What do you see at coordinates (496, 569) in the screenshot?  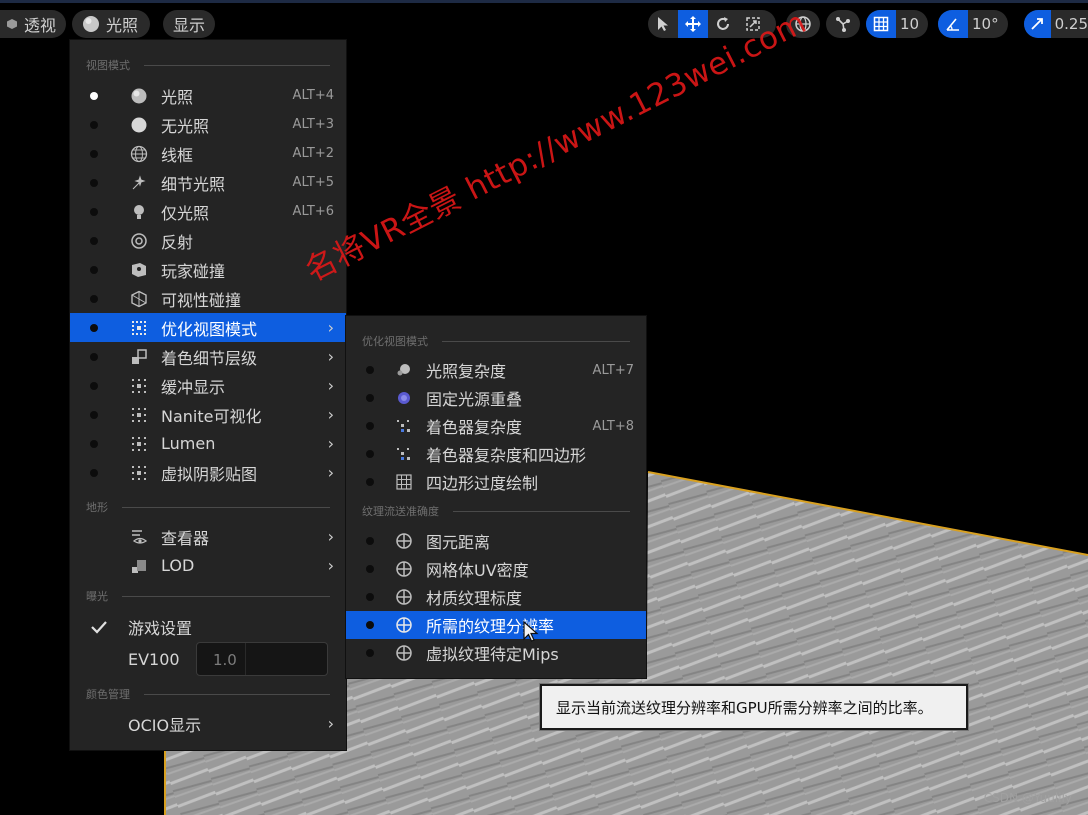 I see `submenu-item-mesh-uv-density: 网格体UV密度` at bounding box center [496, 569].